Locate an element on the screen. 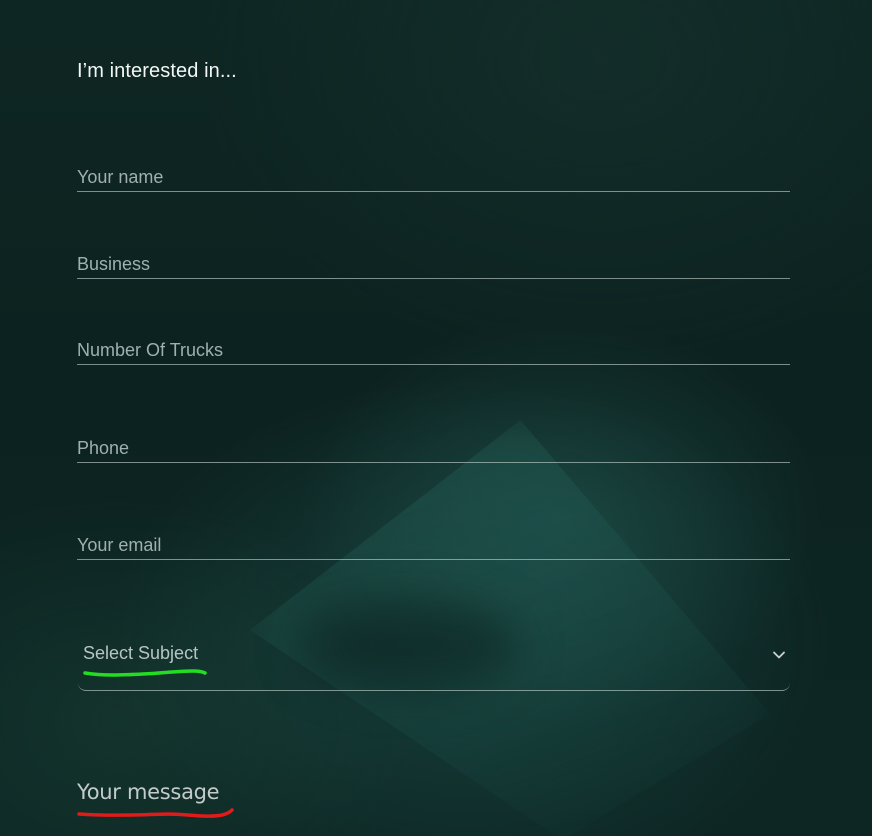 The image size is (872, 836). email-input is located at coordinates (433, 545).